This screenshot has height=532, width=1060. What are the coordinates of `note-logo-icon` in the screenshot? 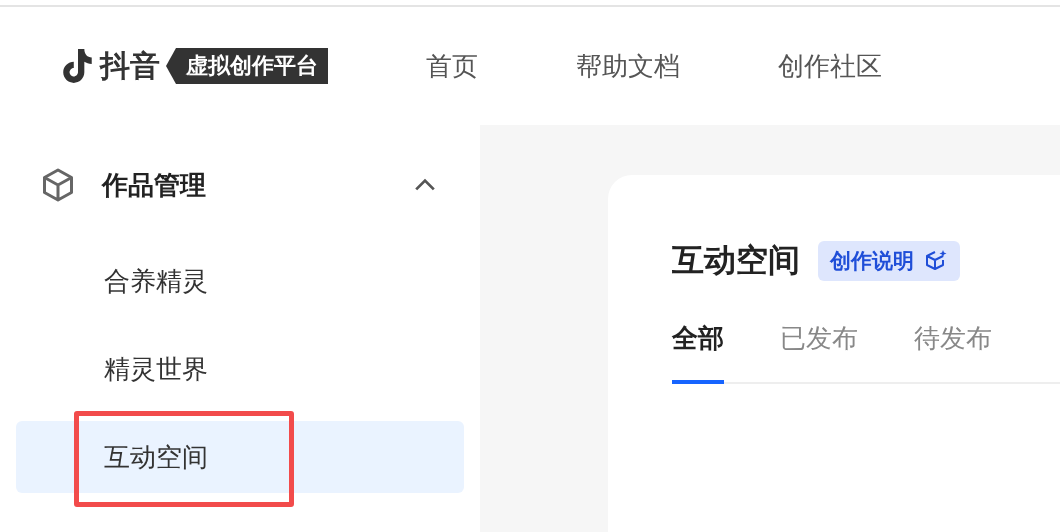 It's located at (78, 66).